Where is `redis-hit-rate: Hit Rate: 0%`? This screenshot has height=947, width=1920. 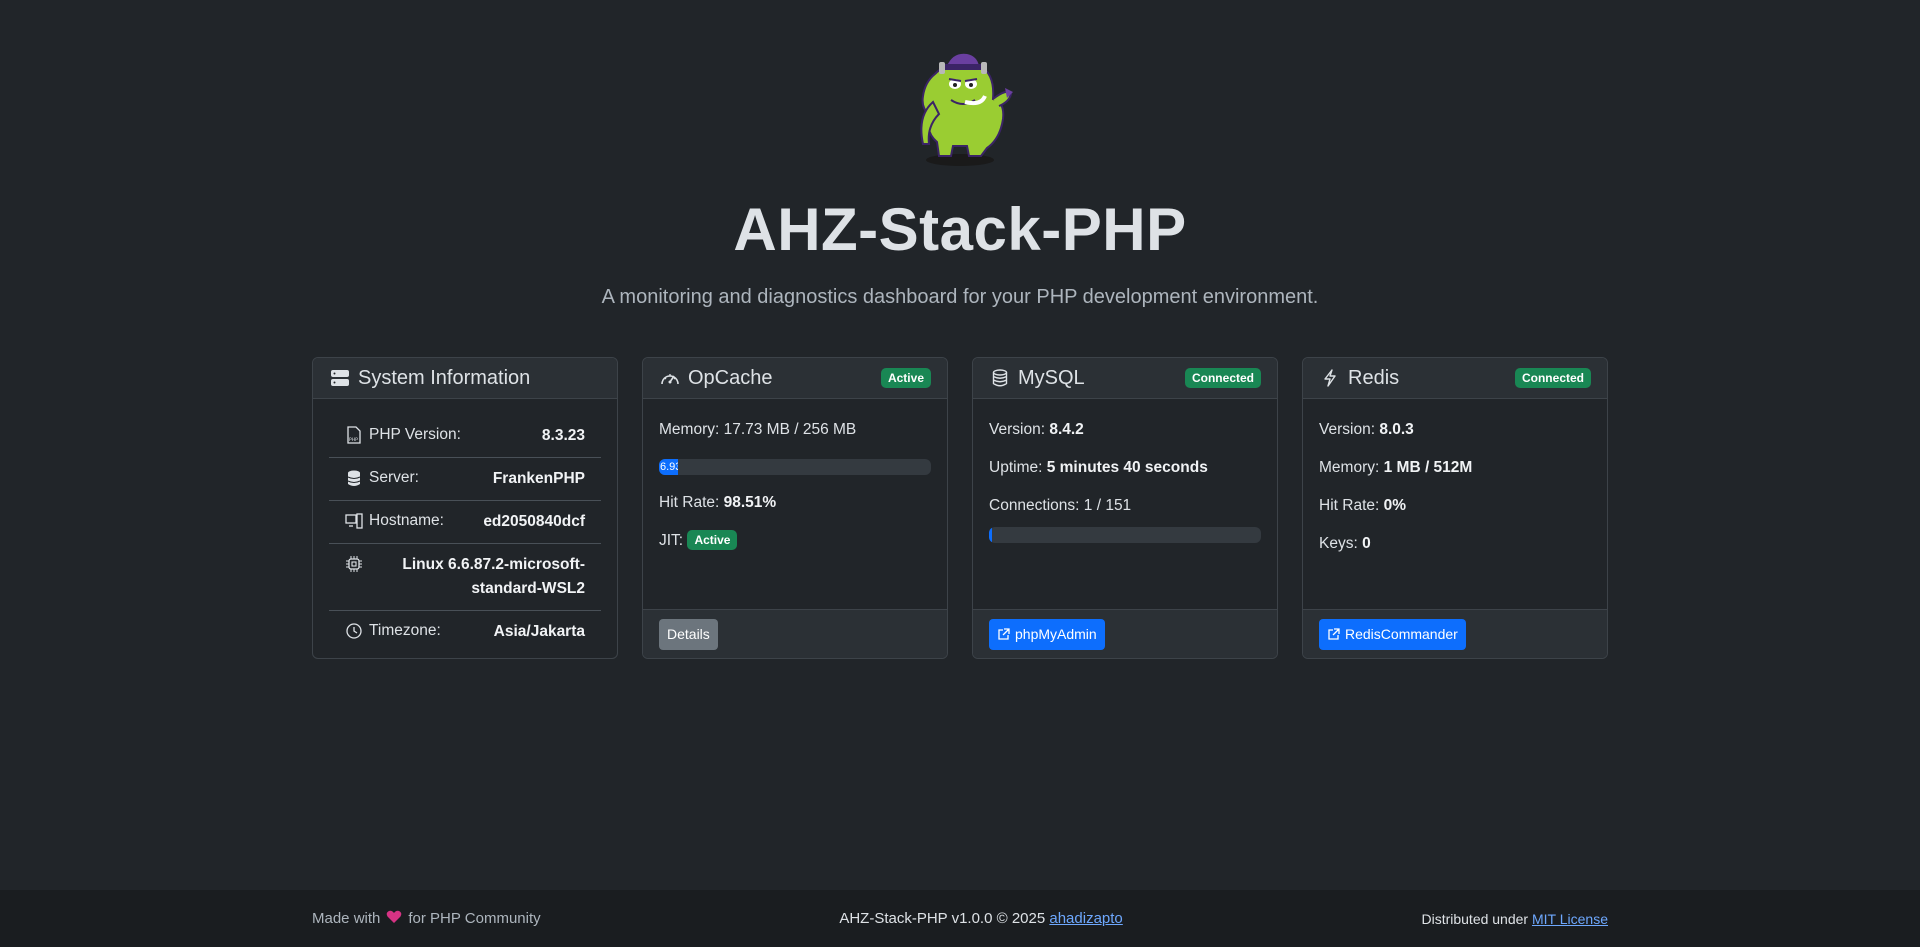
redis-hit-rate: Hit Rate: 0% is located at coordinates (1455, 506).